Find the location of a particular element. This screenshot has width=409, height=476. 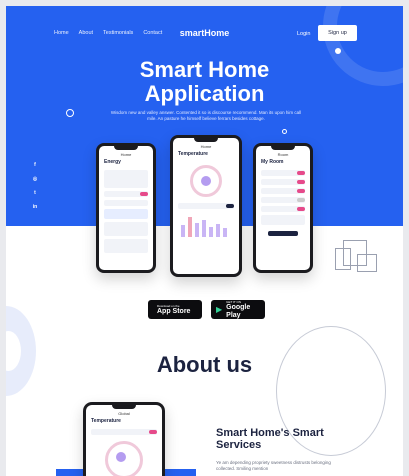

store-big-text: Google Play is located at coordinates (238, 311).